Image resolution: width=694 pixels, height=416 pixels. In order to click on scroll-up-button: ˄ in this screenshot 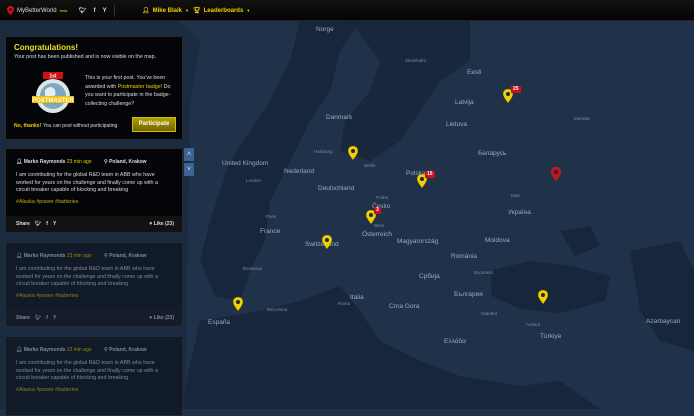, I will do `click(189, 154)`.